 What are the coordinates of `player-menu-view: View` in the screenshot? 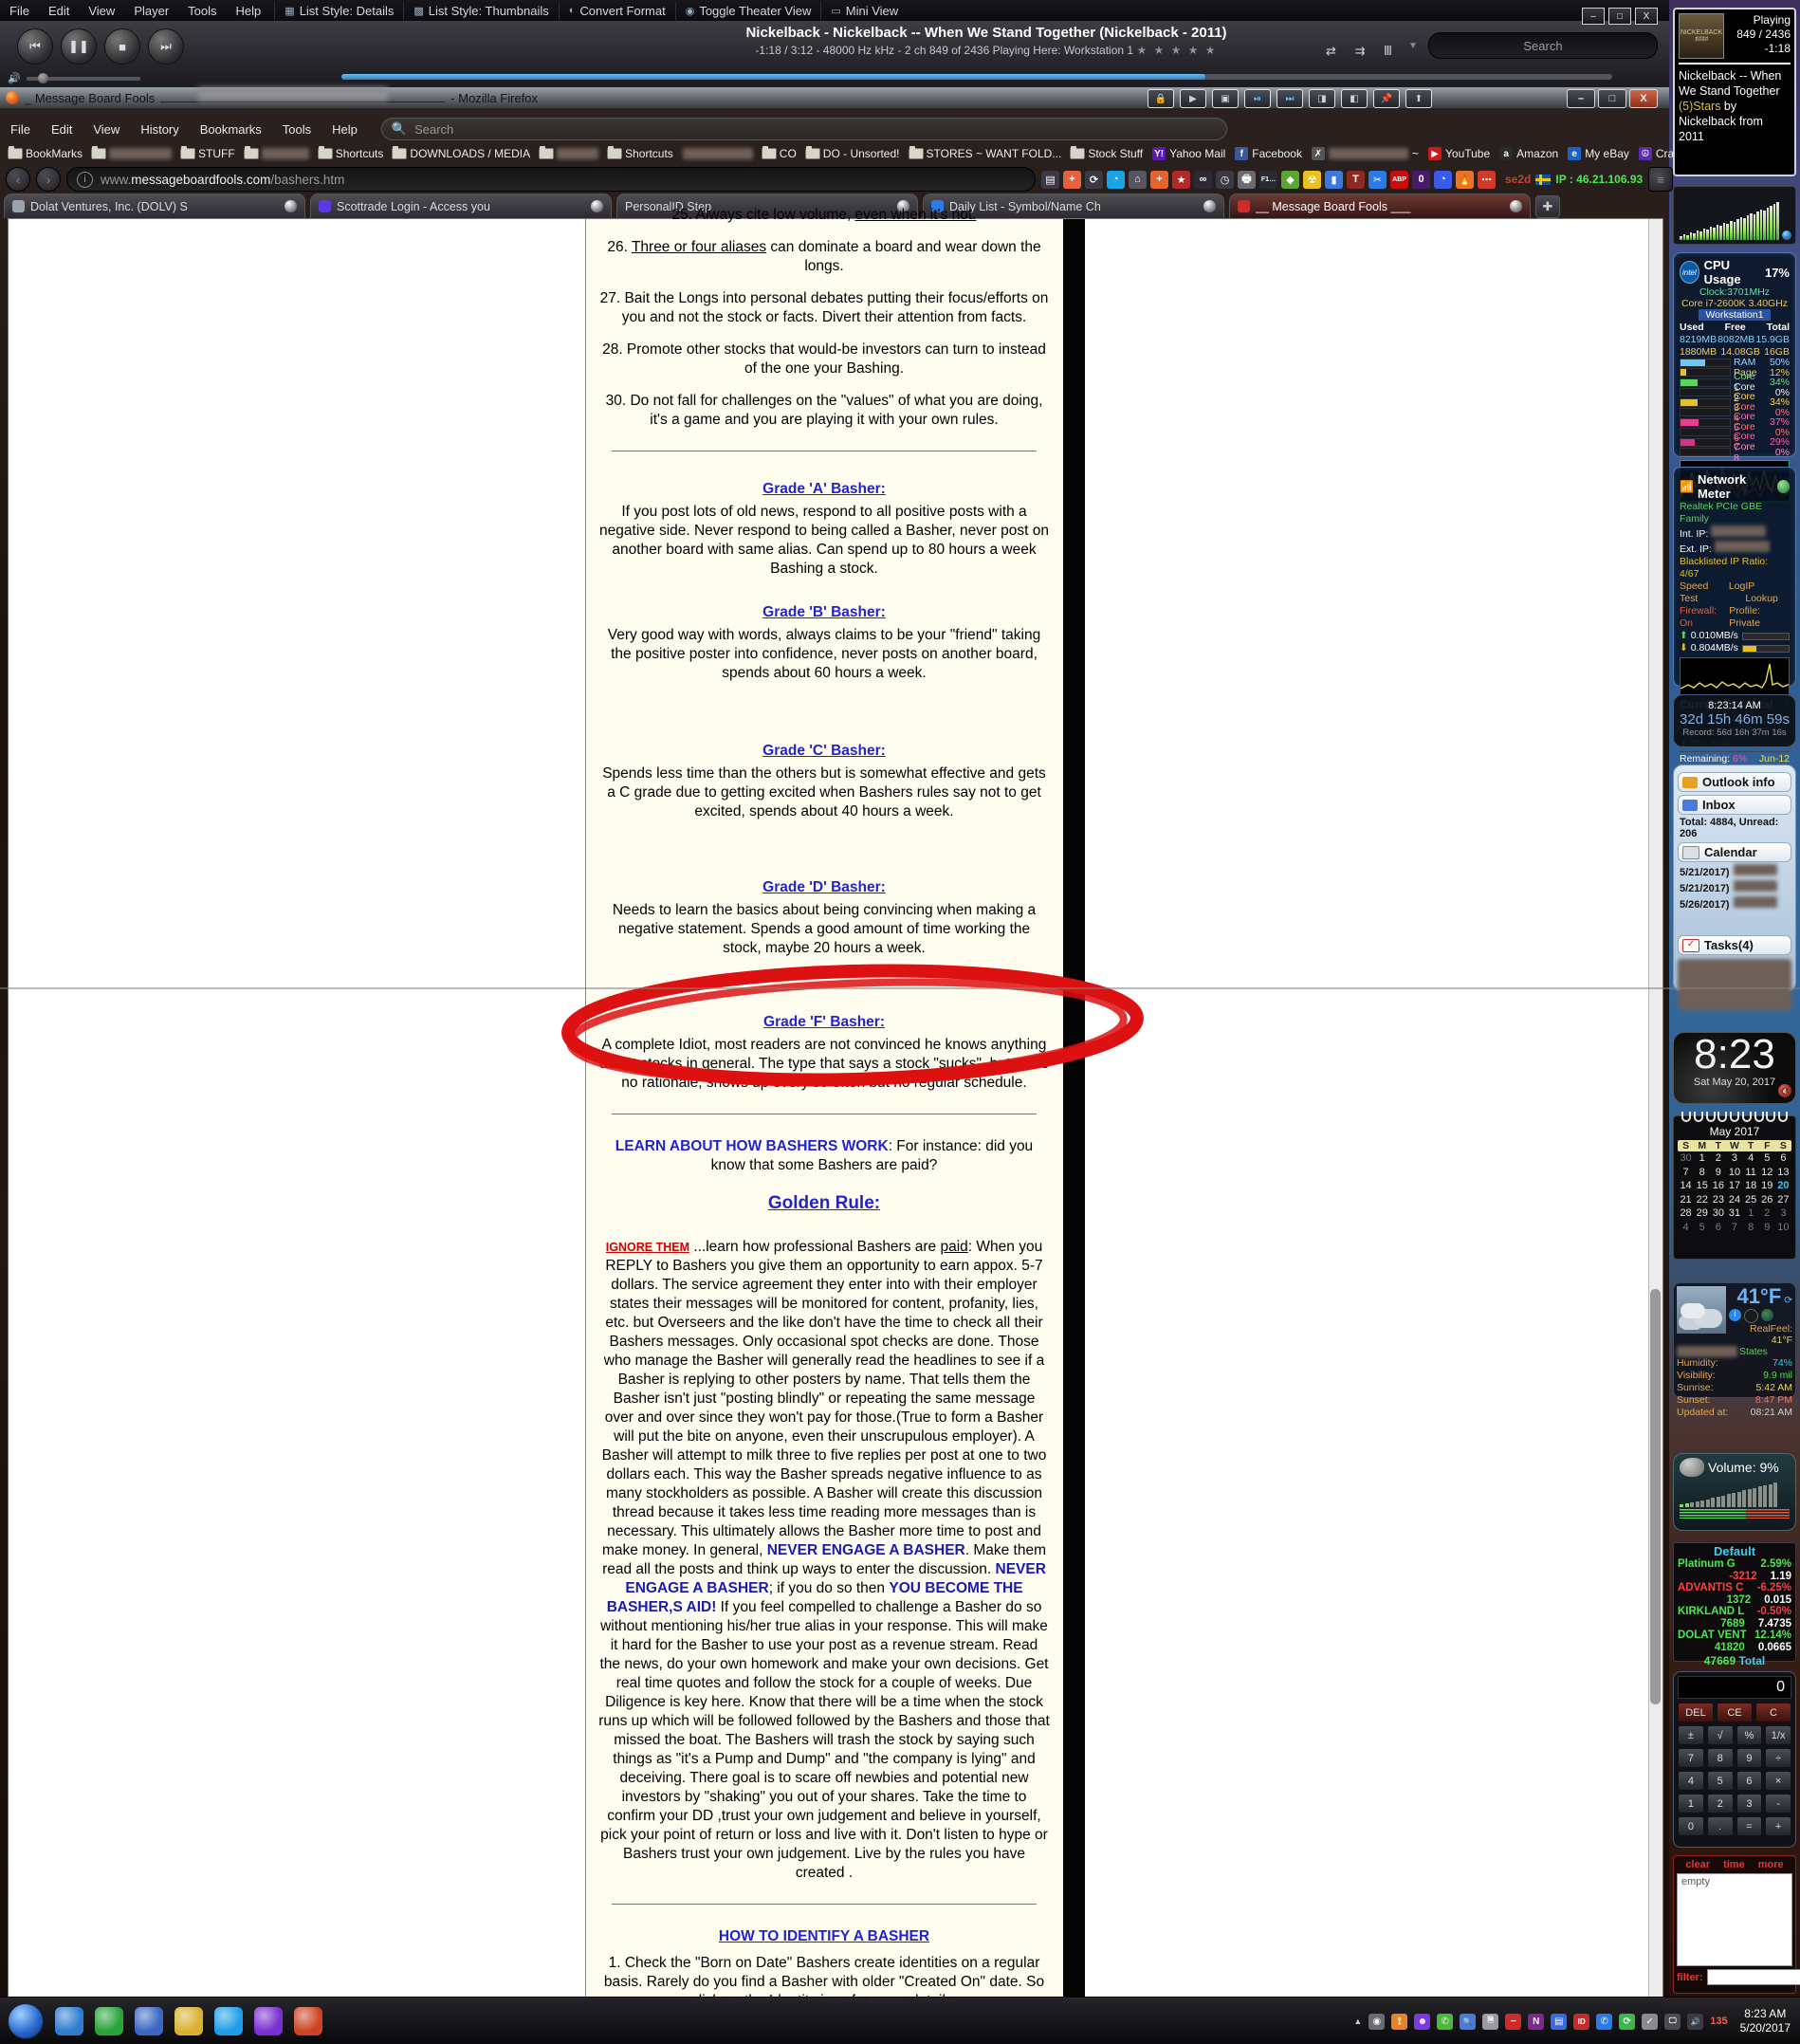 It's located at (101, 11).